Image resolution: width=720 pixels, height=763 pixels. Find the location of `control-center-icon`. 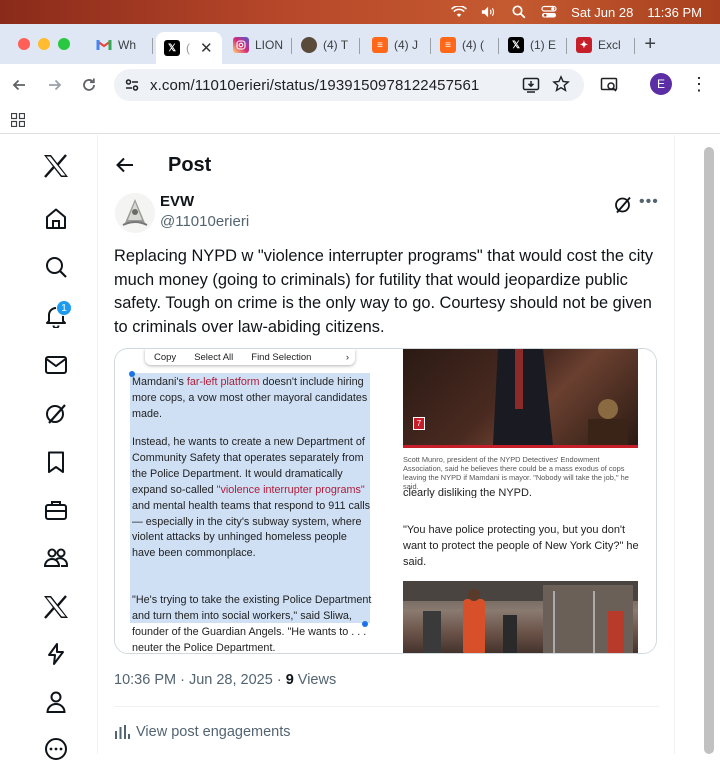

control-center-icon is located at coordinates (549, 12).